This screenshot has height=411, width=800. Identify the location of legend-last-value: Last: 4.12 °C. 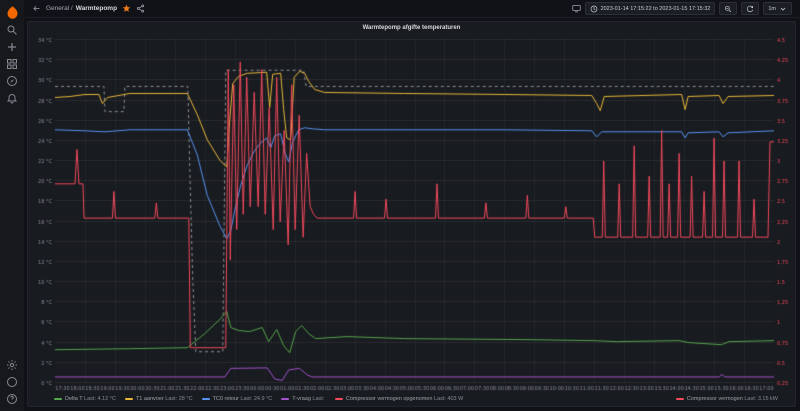
(99, 399).